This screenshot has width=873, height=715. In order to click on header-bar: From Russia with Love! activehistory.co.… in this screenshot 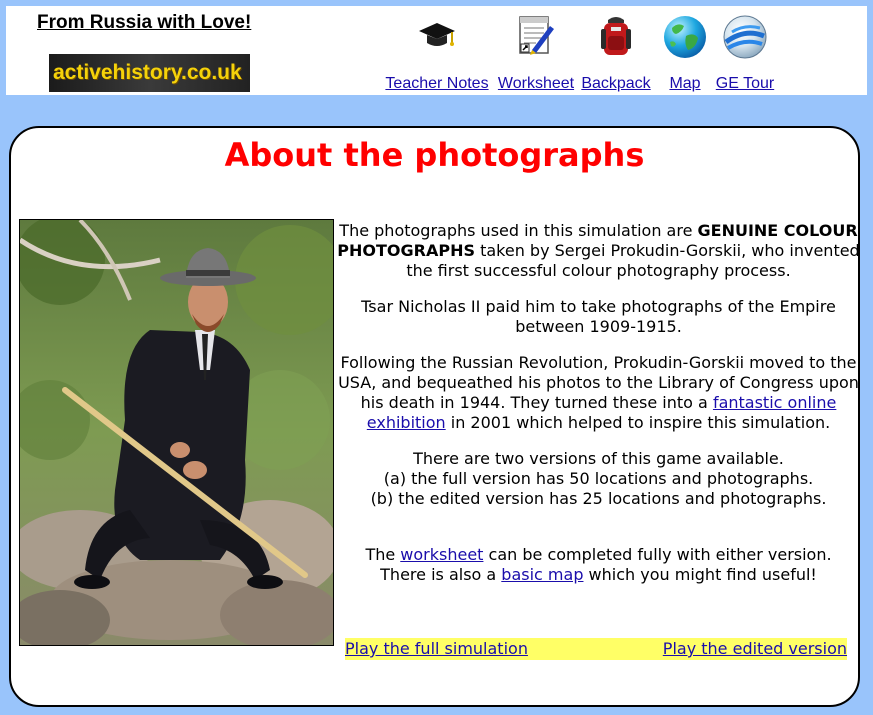, I will do `click(436, 50)`.